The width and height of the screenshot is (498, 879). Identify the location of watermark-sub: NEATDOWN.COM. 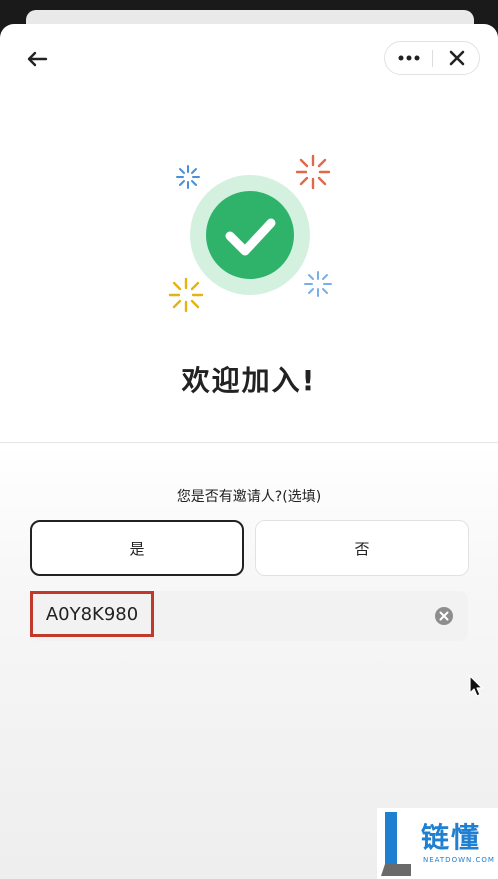
(459, 860).